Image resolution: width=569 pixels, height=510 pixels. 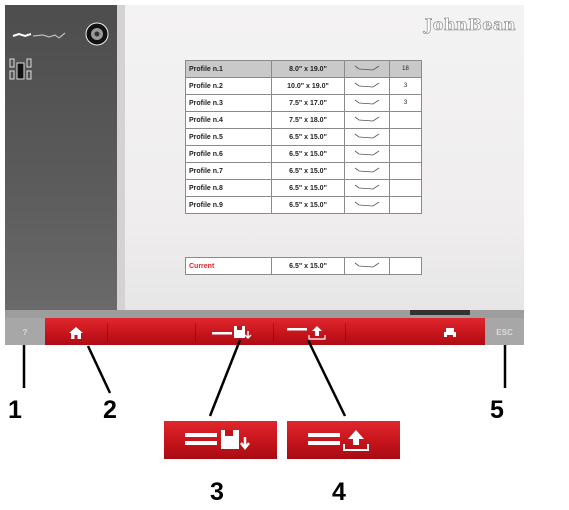 I want to click on brand-logo: JohnBean, so click(x=470, y=25).